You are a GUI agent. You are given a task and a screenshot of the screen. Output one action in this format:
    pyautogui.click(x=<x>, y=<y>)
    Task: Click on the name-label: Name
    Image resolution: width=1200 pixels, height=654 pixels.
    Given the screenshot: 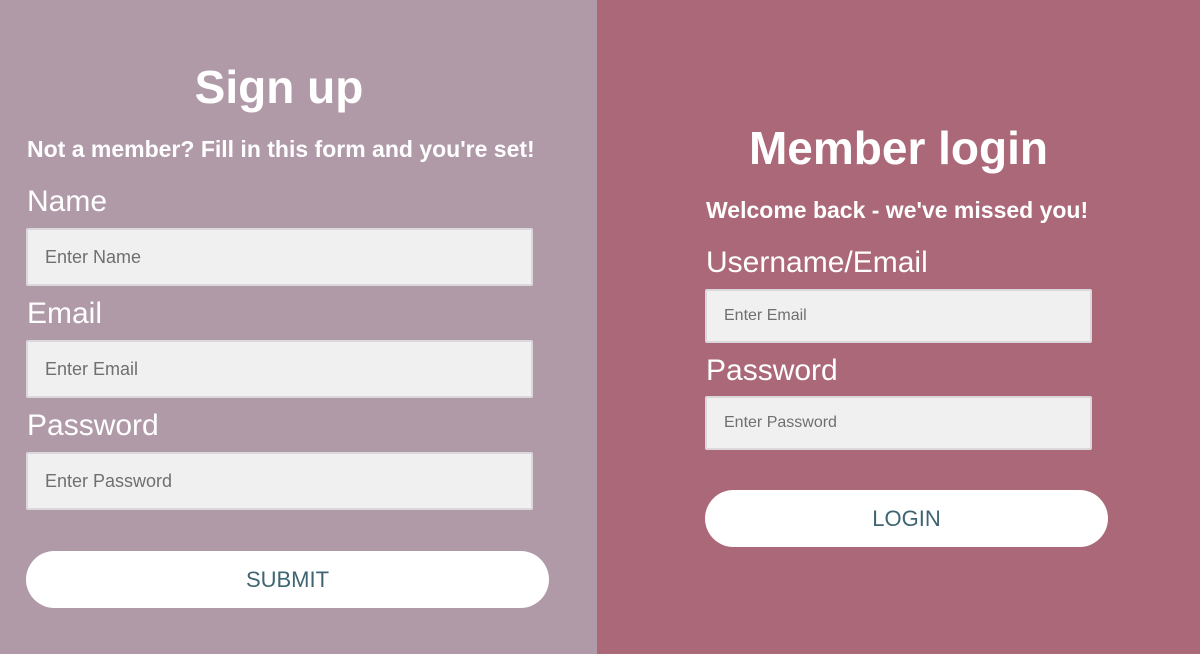 What is the action you would take?
    pyautogui.click(x=67, y=201)
    